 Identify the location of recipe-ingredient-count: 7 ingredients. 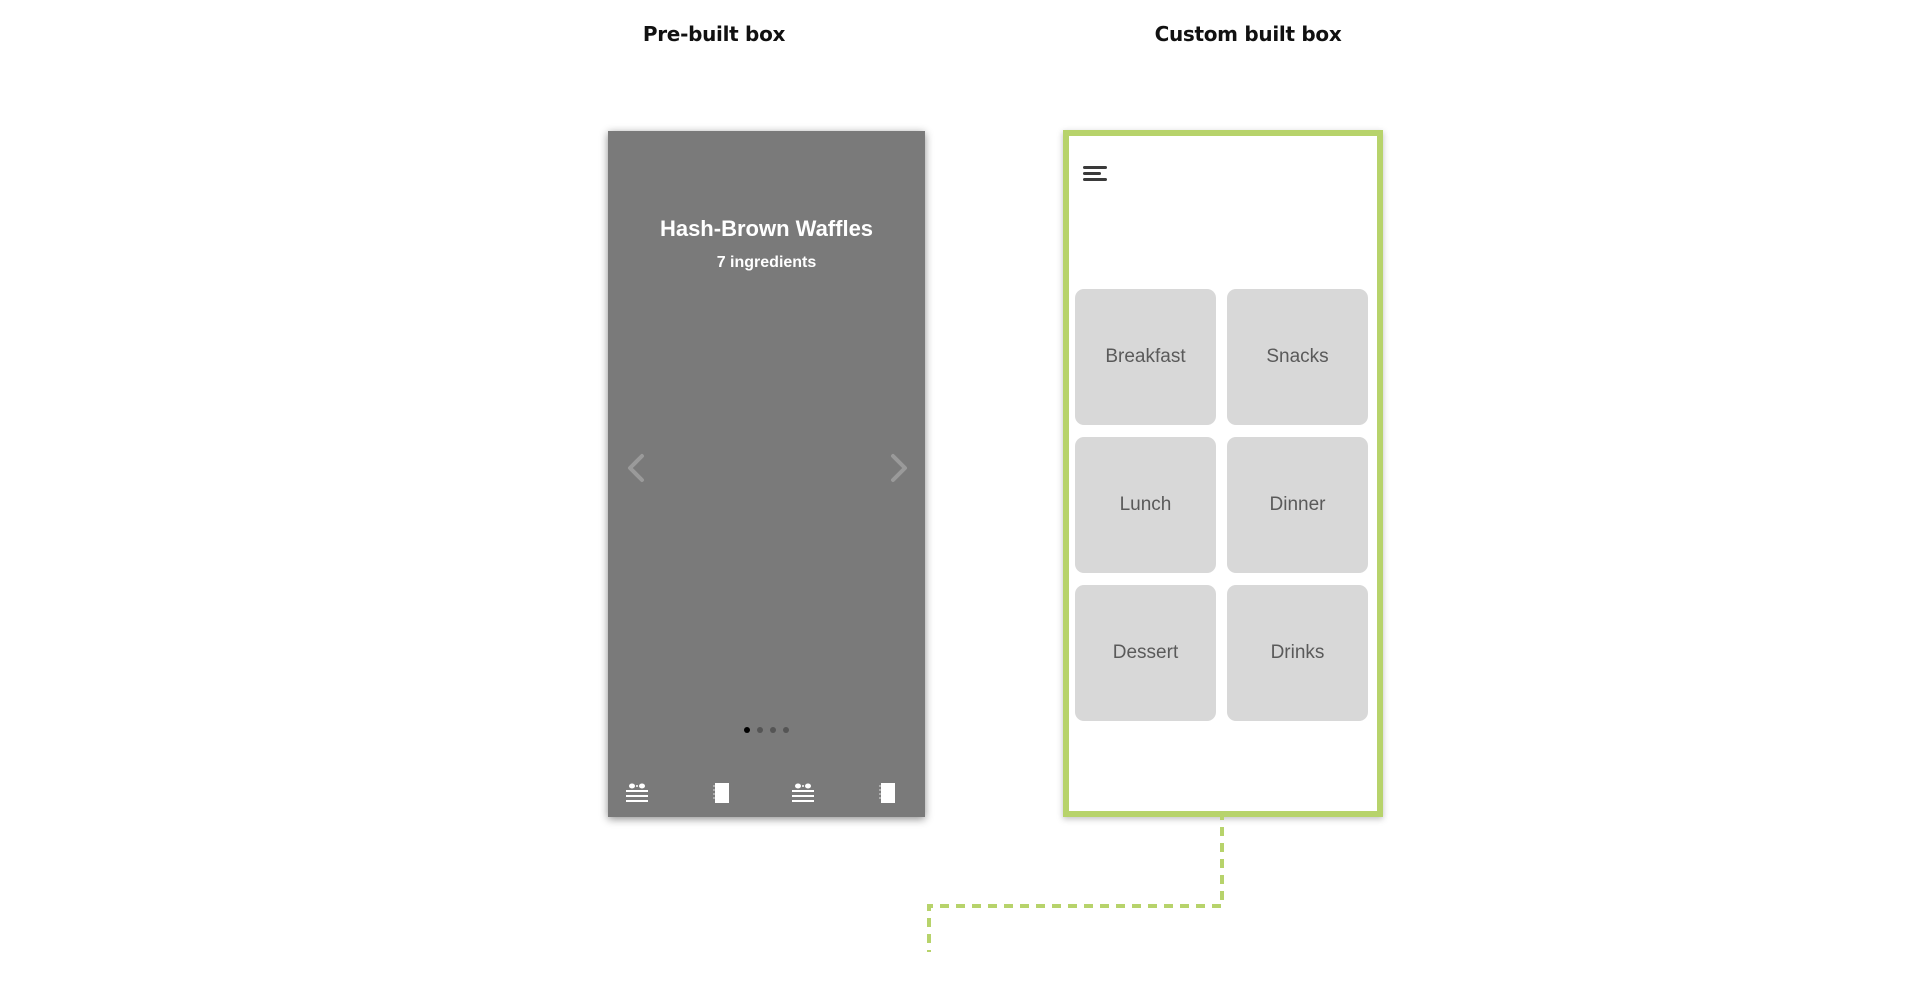
(766, 262).